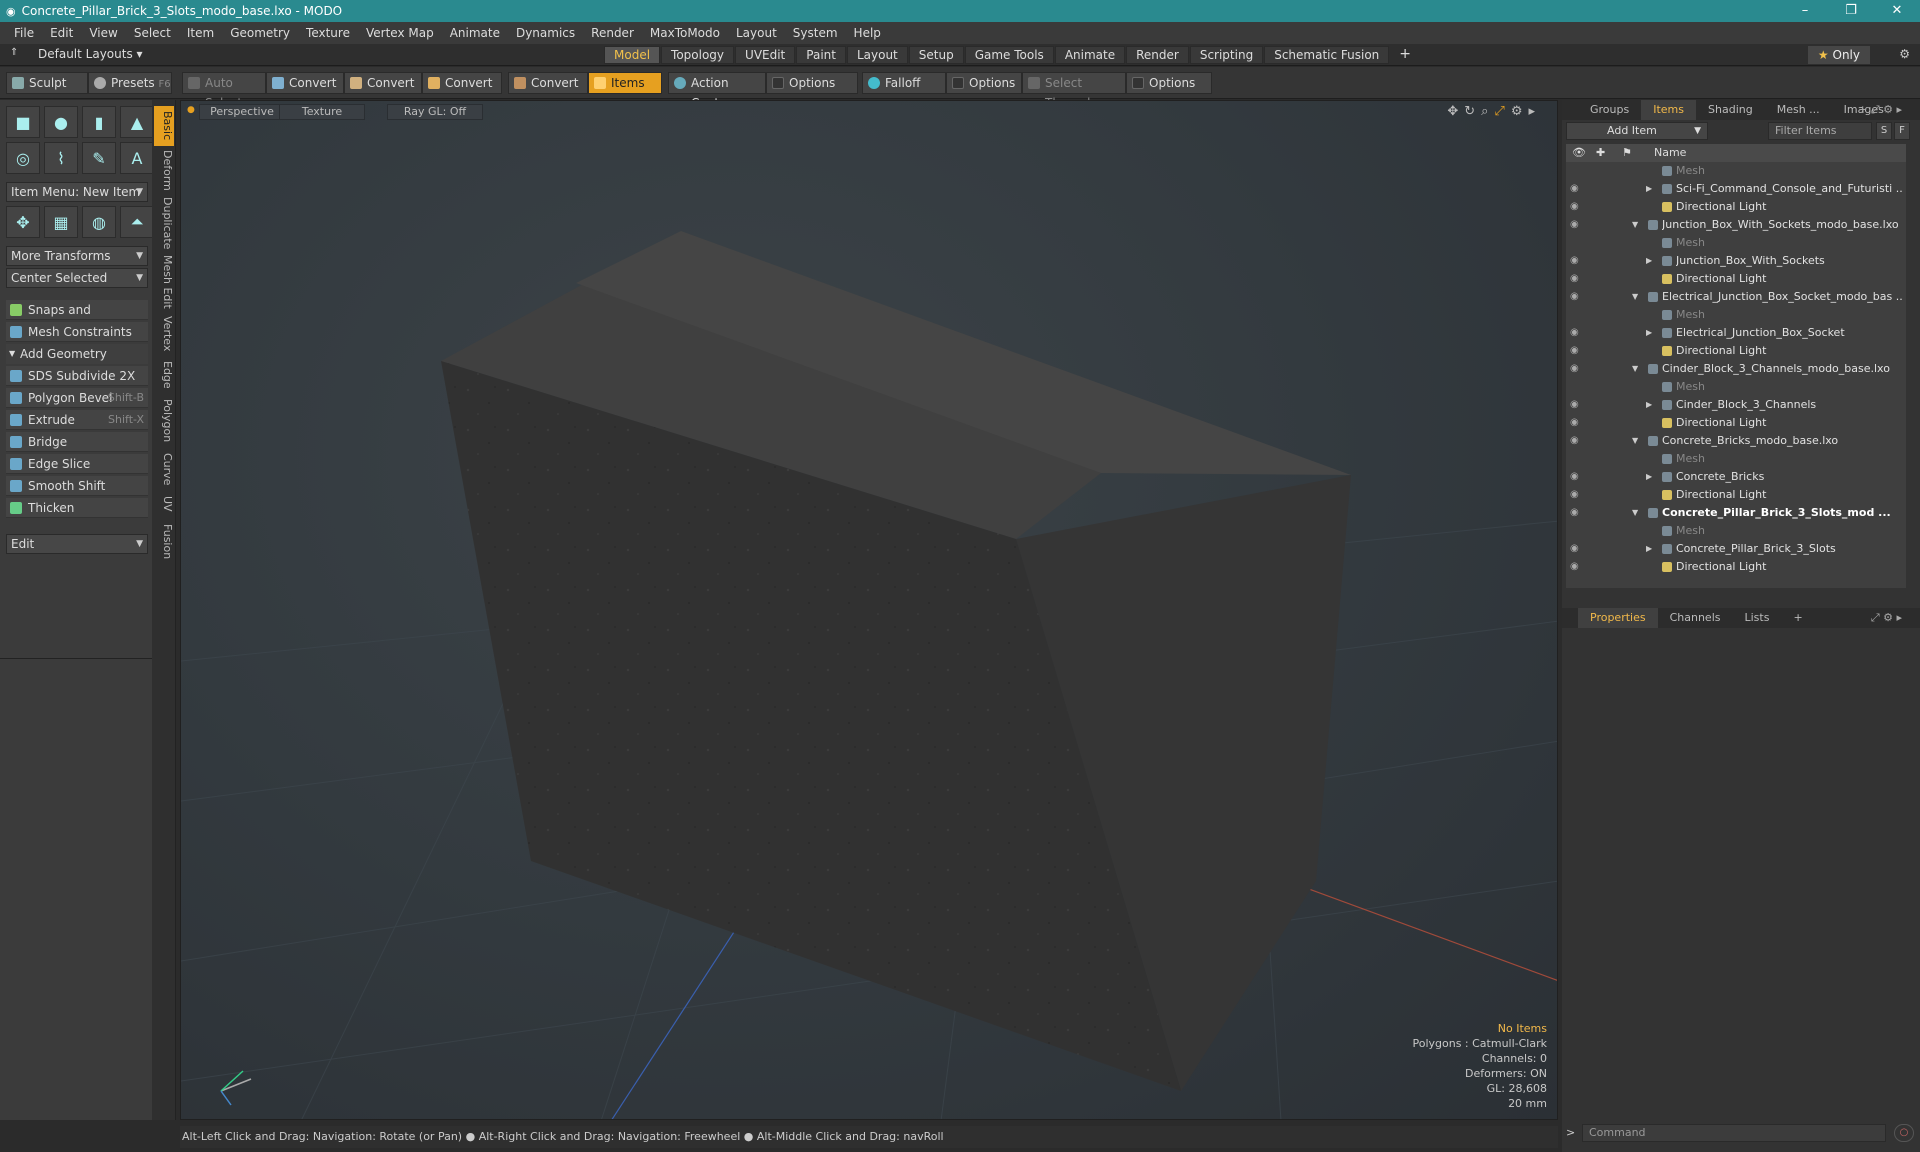  What do you see at coordinates (984, 83) in the screenshot?
I see `options-button-2: Options` at bounding box center [984, 83].